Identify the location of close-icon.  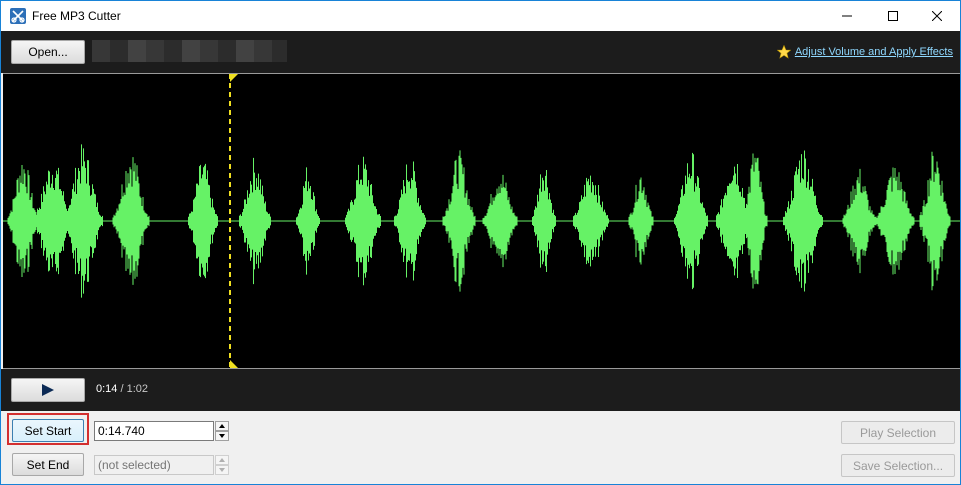
(937, 16).